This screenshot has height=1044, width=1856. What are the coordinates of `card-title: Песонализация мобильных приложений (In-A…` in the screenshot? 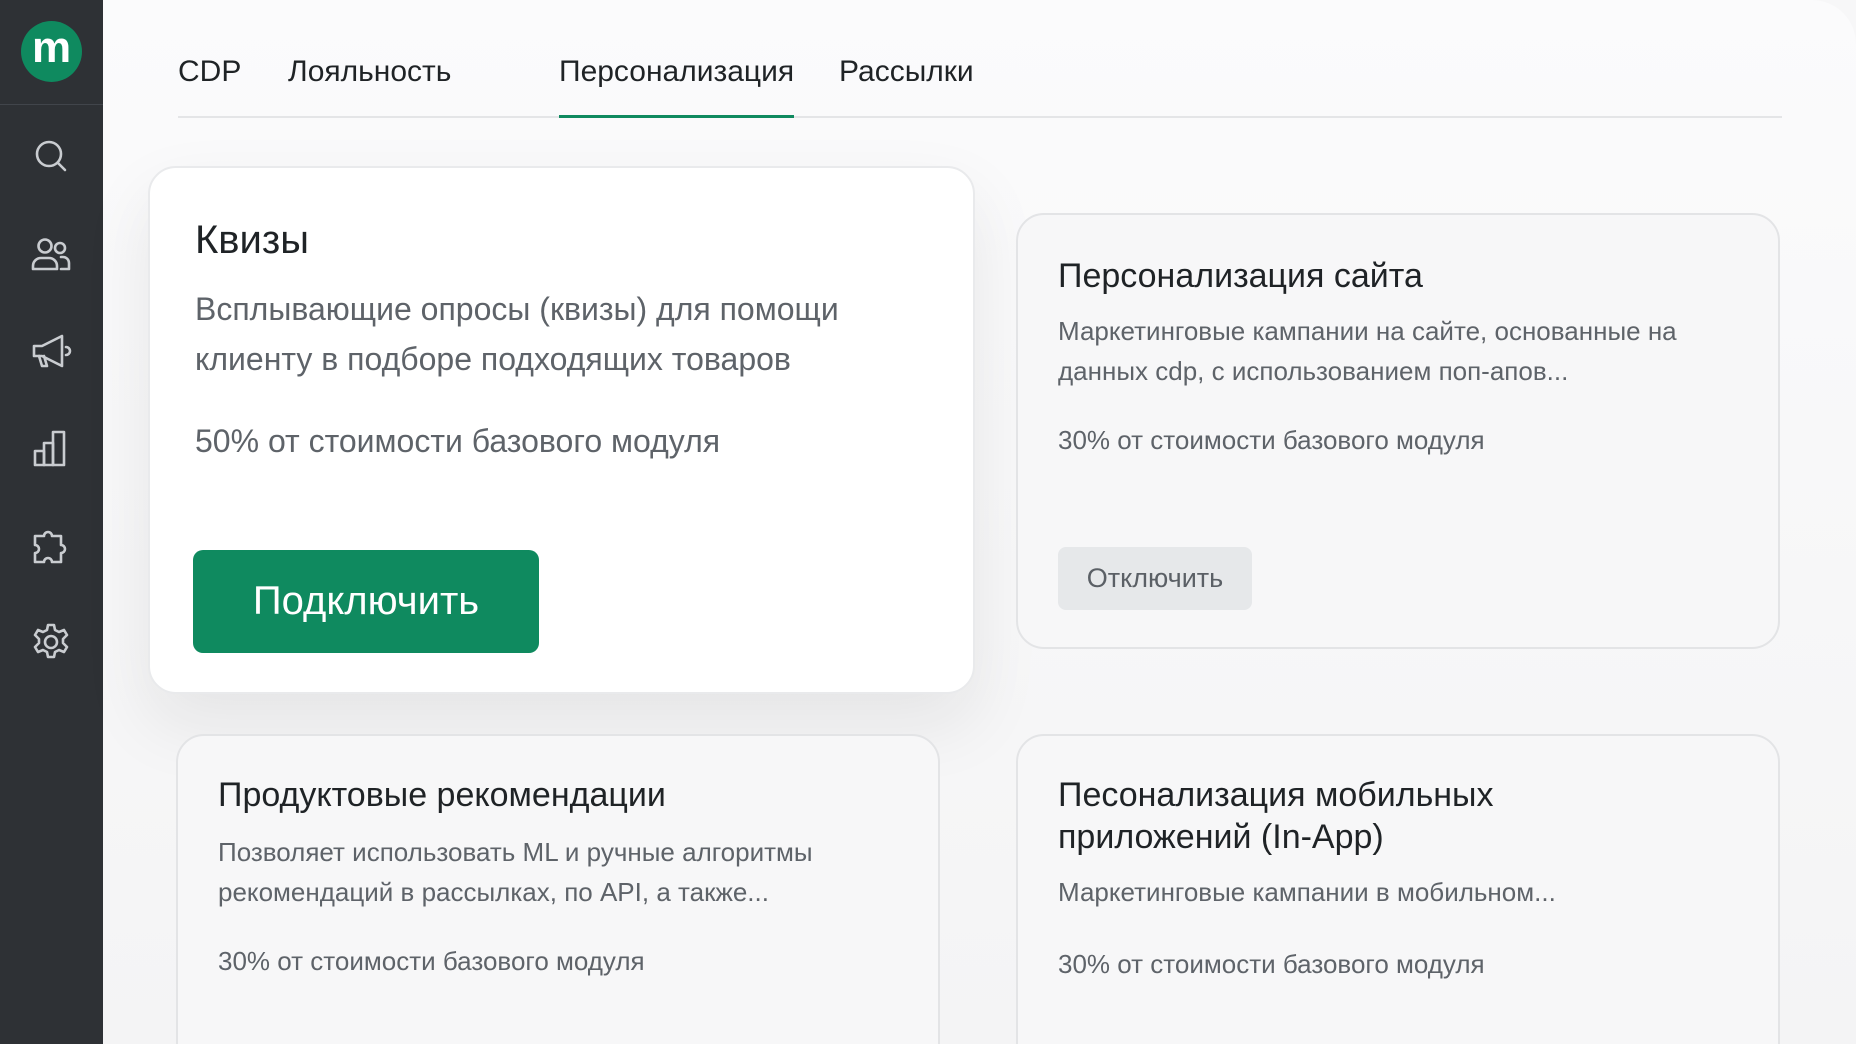 It's located at (1276, 816).